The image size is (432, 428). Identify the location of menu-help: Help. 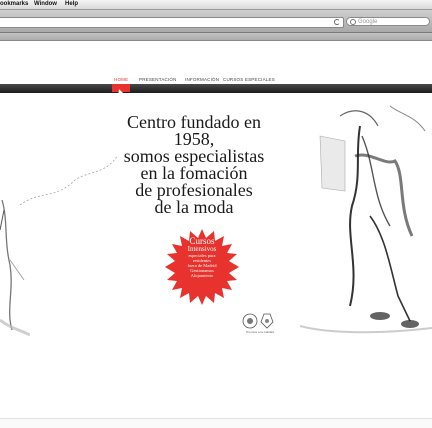
(71, 4).